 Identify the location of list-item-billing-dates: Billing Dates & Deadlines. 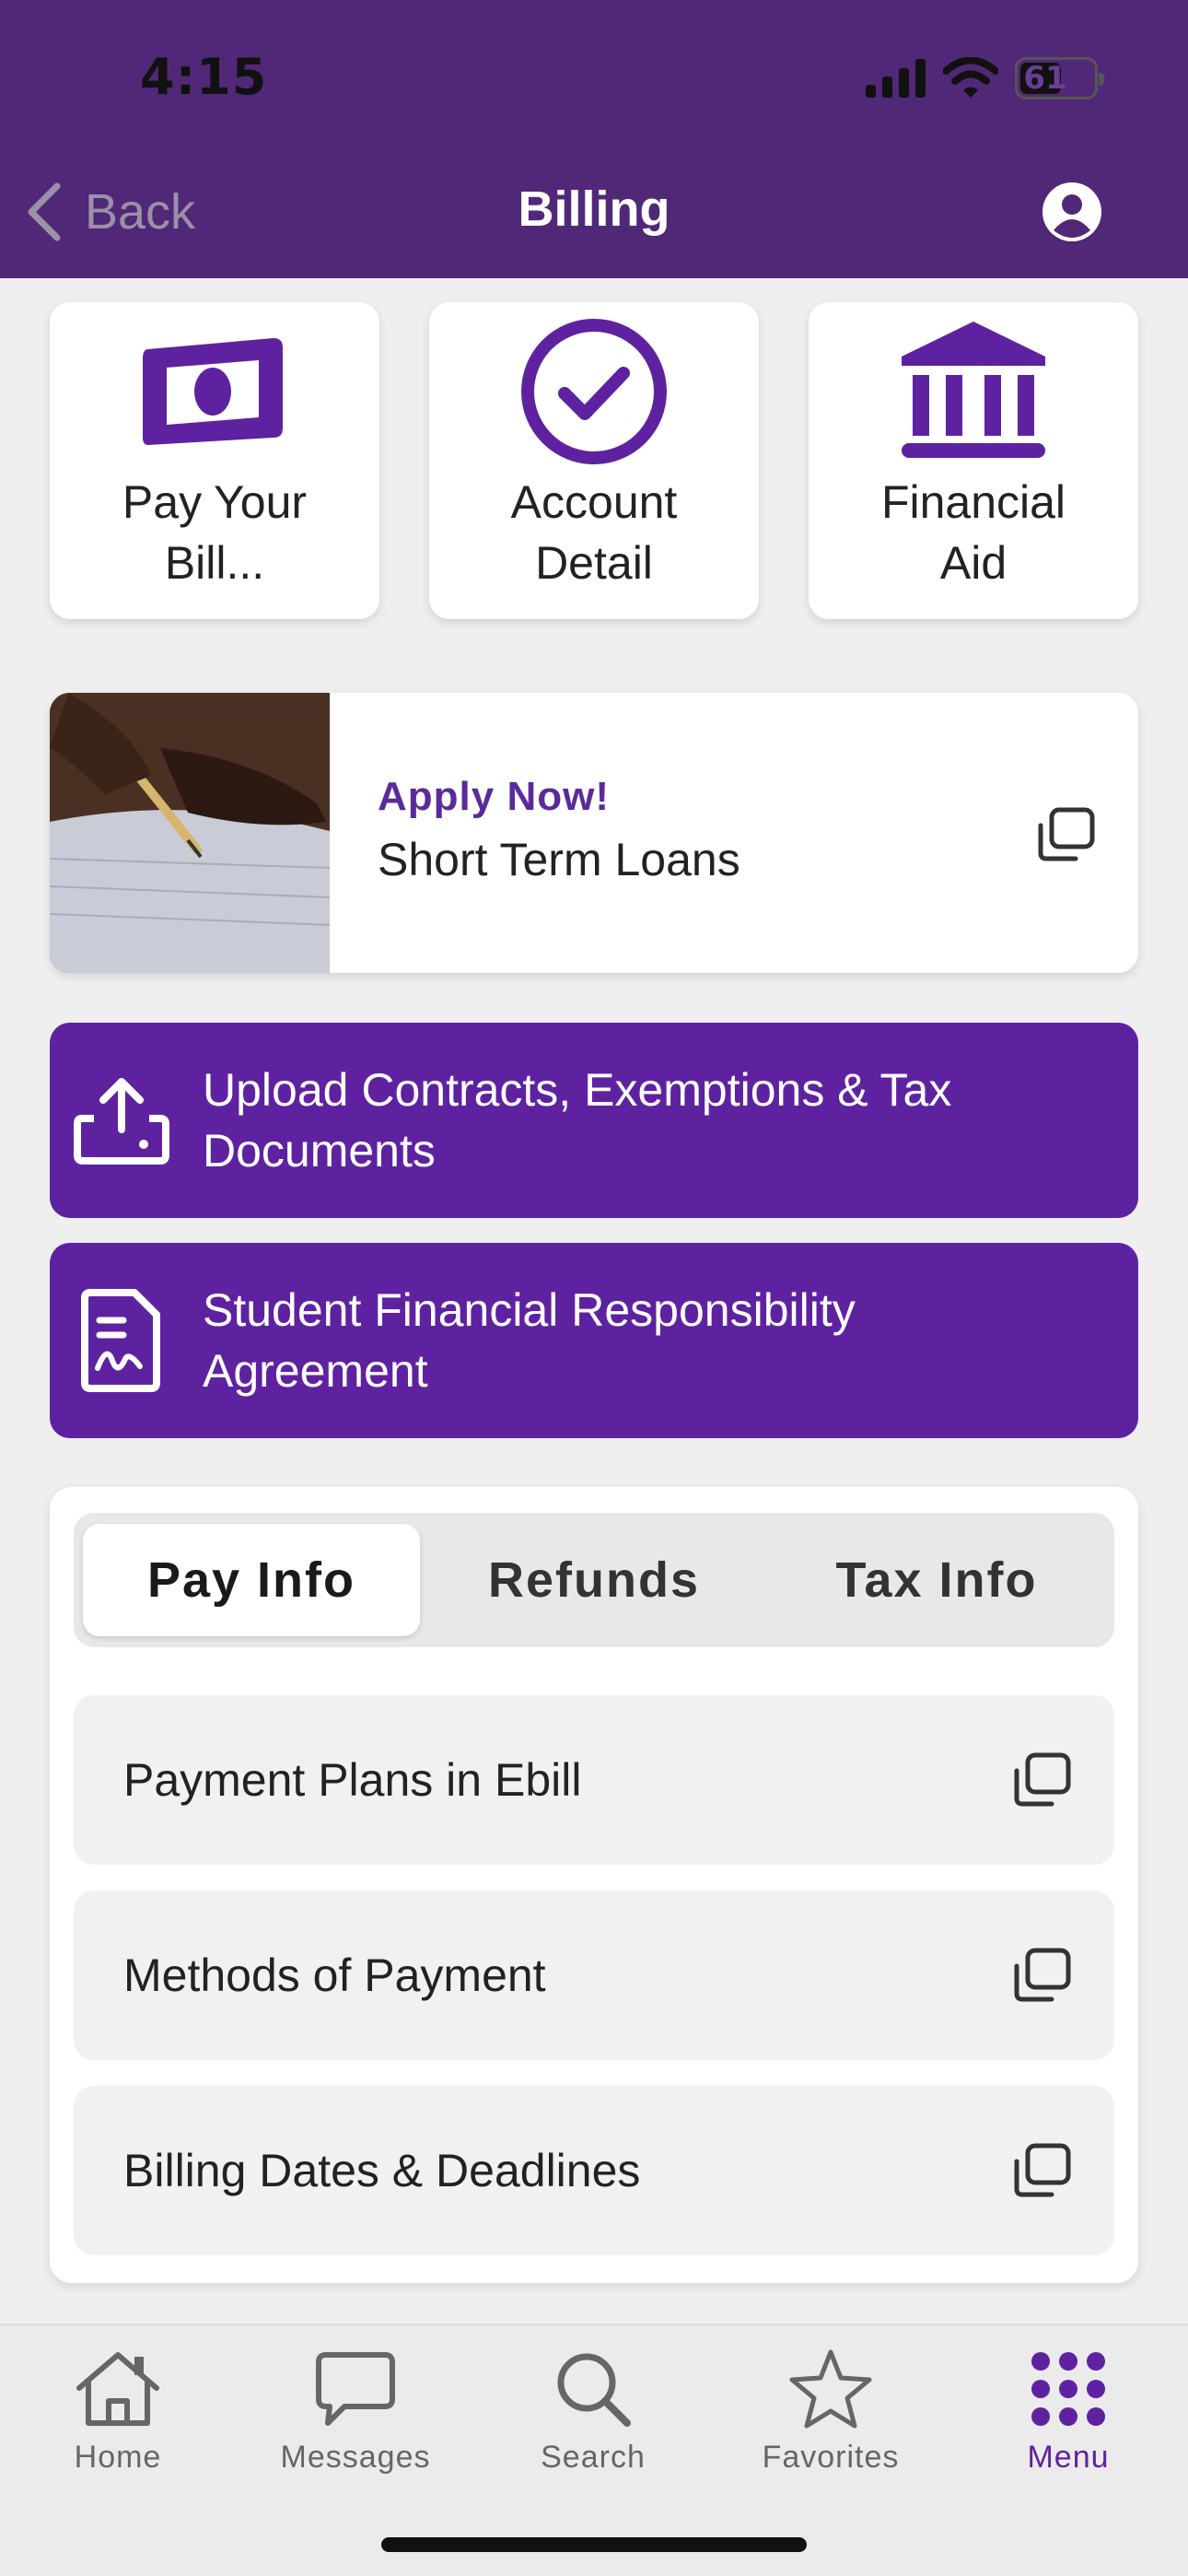
(594, 2170).